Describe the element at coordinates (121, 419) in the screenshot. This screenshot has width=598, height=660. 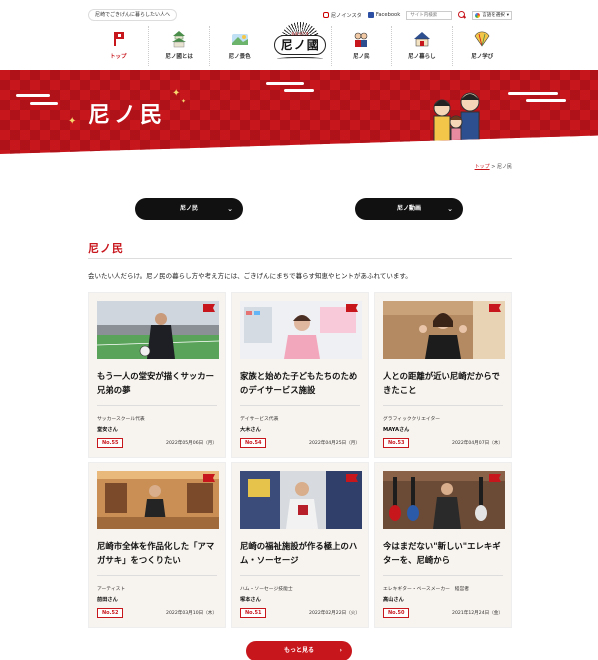
I see `card-role: サッカースクール代表` at that location.